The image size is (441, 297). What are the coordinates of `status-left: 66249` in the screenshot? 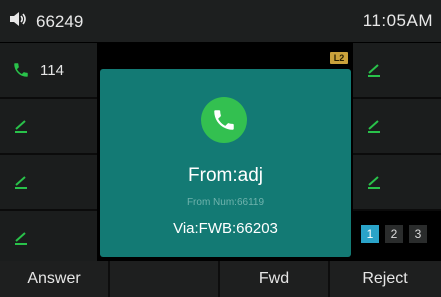 It's located at (45, 21).